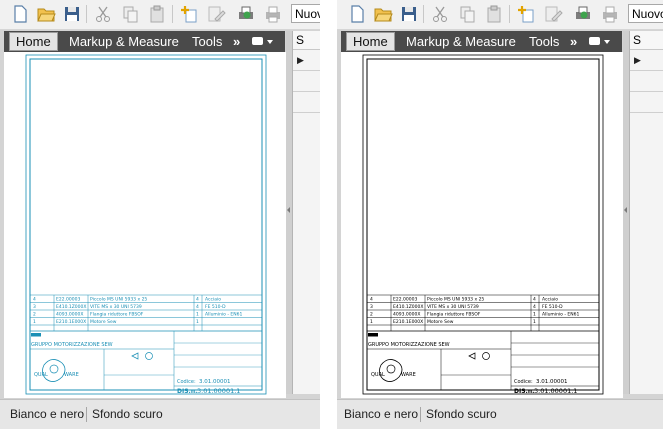 The height and width of the screenshot is (429, 663). I want to click on company-name-right: WARE, so click(71, 375).